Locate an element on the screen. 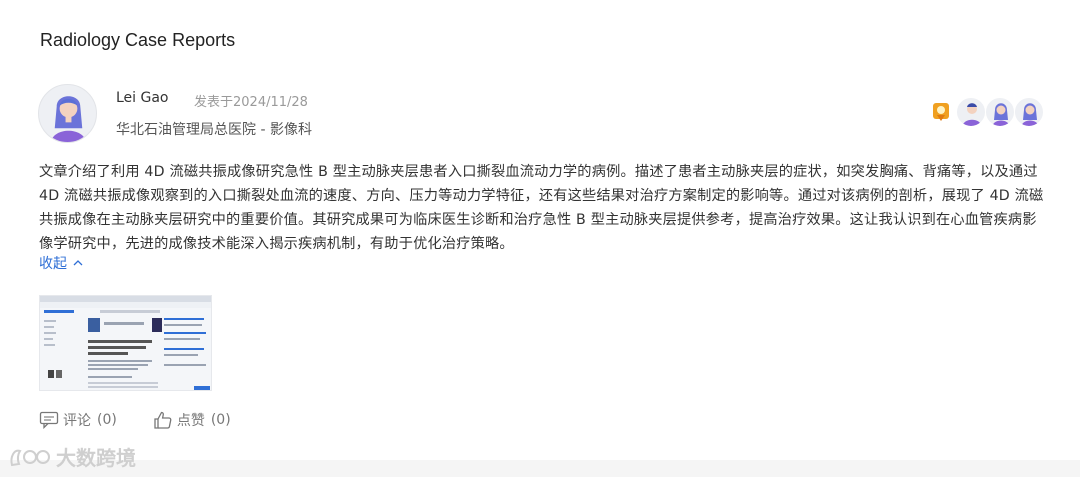  collapse-label: 收起 is located at coordinates (53, 264).